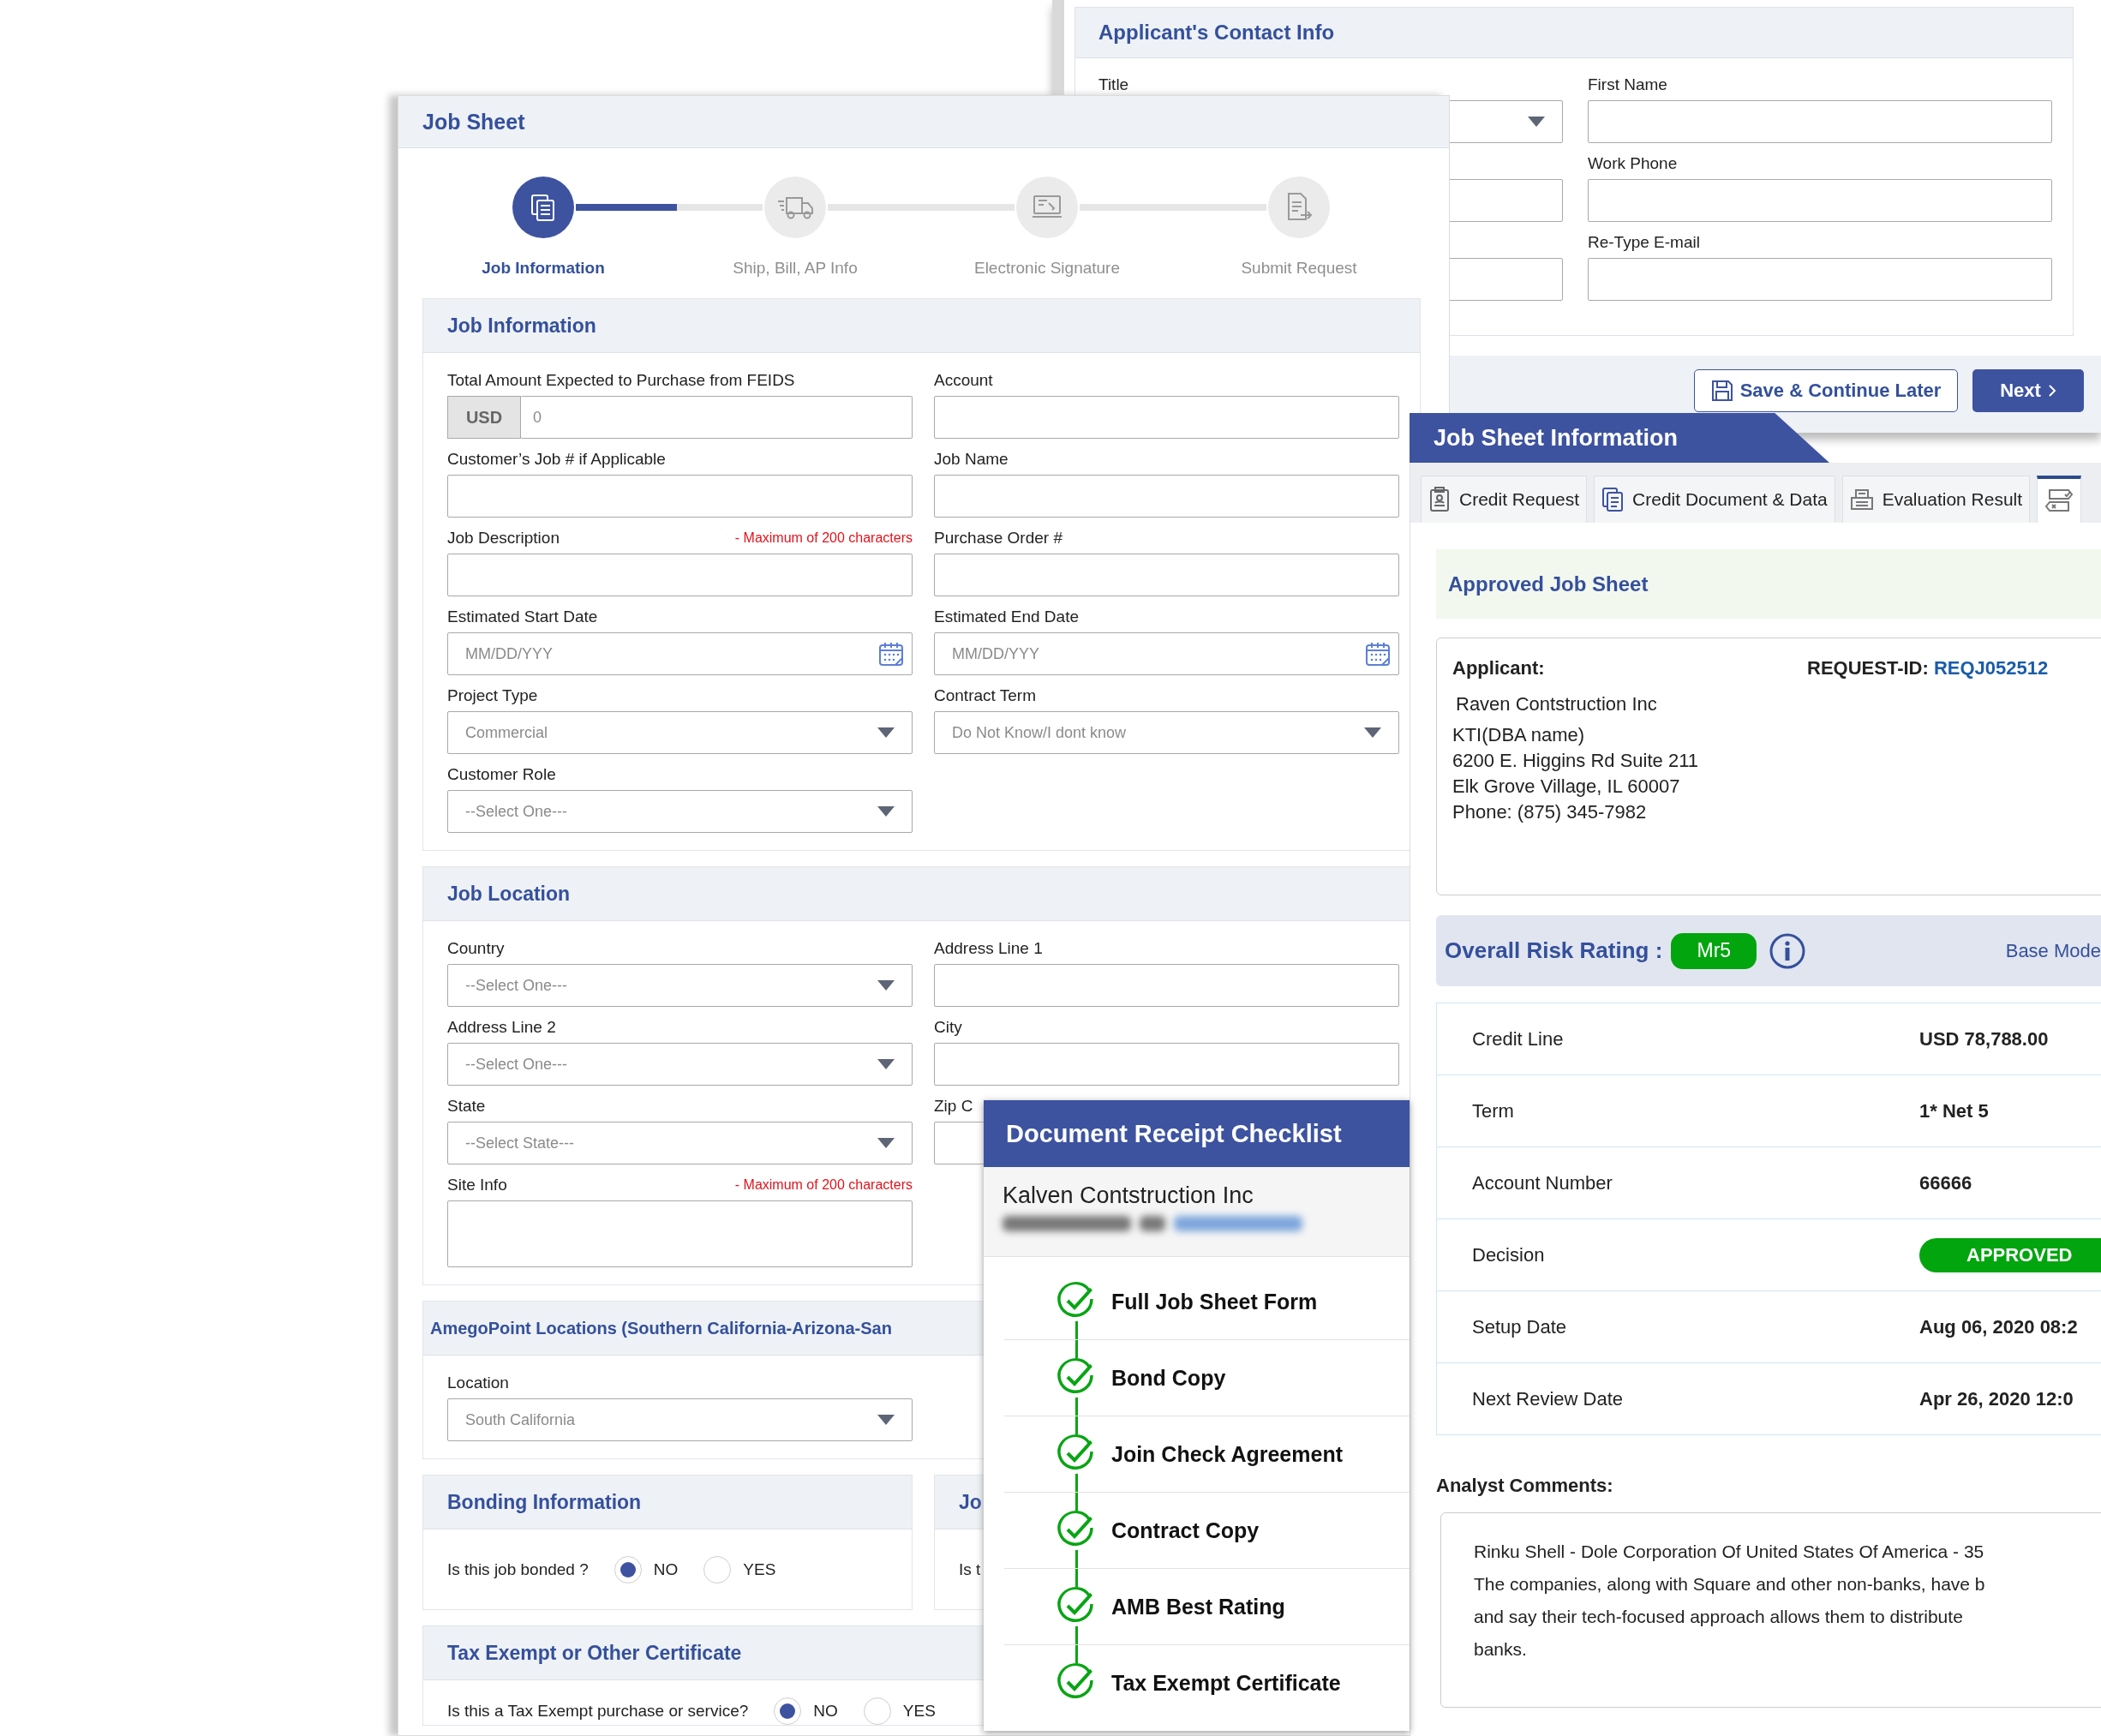 This screenshot has height=1736, width=2101. What do you see at coordinates (1166, 732) in the screenshot?
I see `dropdown: Do Not Know/I dont know` at bounding box center [1166, 732].